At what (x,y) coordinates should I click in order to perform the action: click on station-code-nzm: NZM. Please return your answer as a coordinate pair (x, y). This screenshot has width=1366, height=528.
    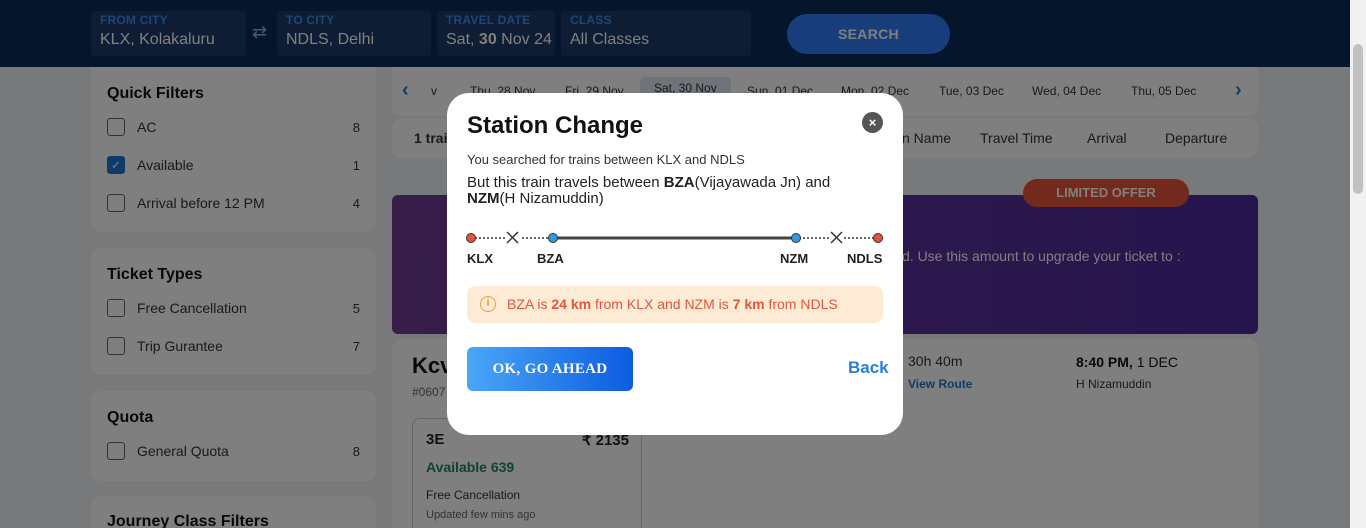
    Looking at the image, I should click on (483, 198).